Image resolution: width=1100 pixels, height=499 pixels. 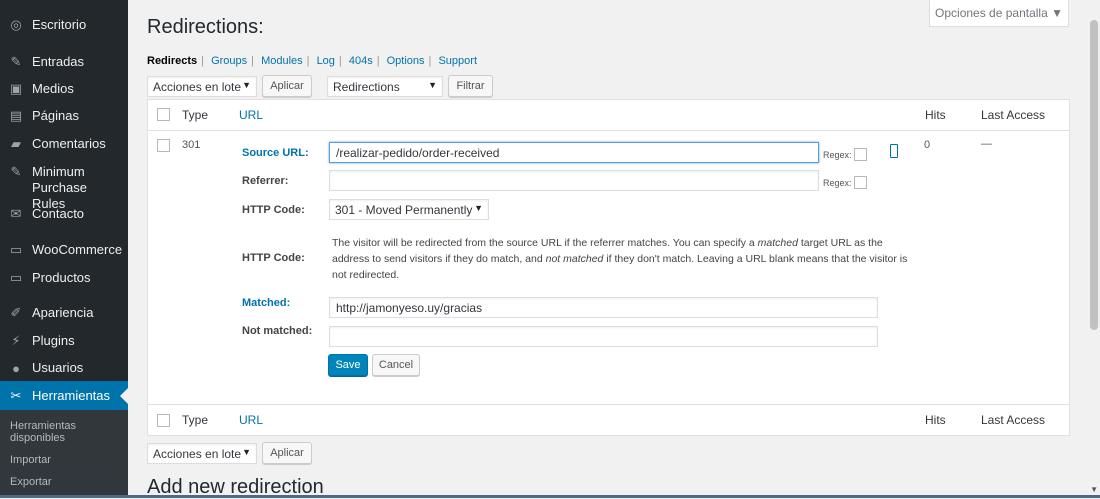 I want to click on column-hits: Hits, so click(x=935, y=115).